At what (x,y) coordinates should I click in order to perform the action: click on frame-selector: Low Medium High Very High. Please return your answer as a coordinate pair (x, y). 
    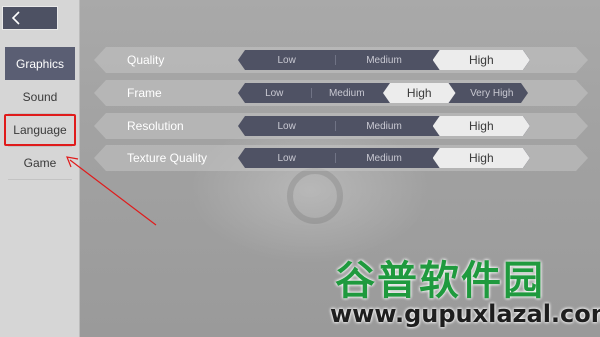
    Looking at the image, I should click on (383, 93).